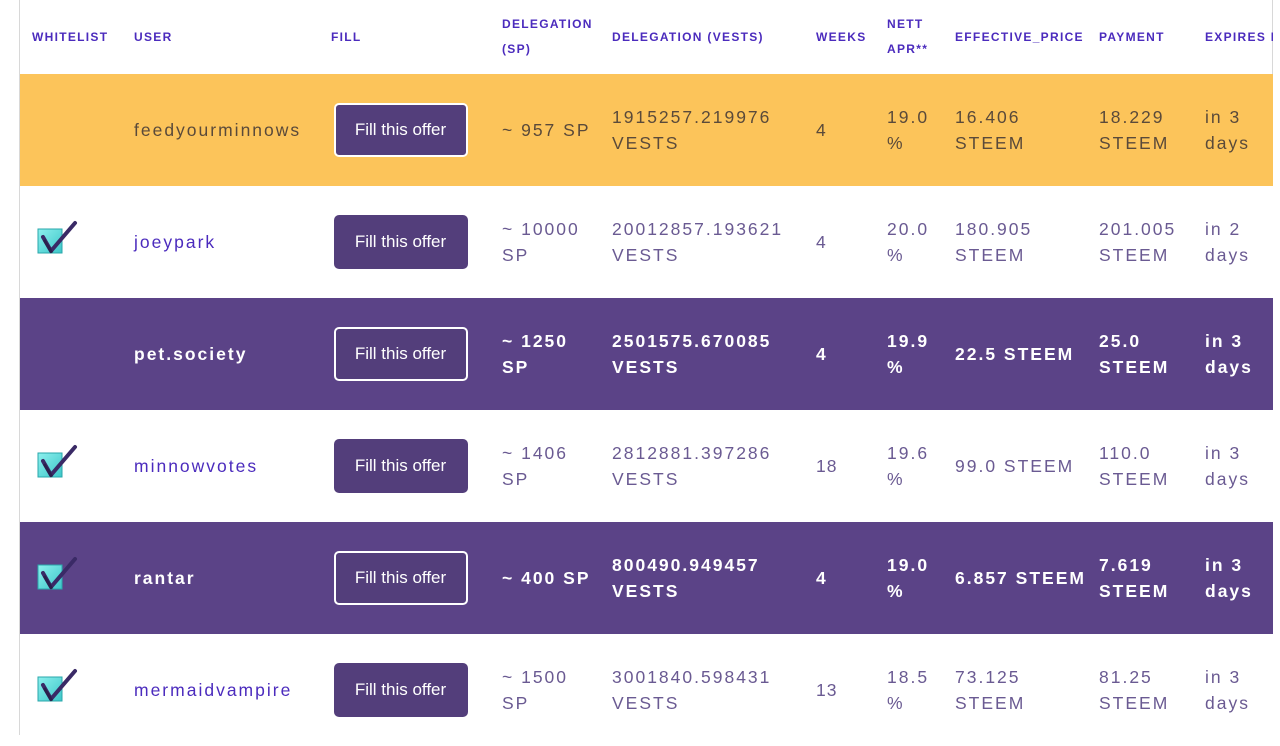 This screenshot has height=746, width=1280. Describe the element at coordinates (210, 242) in the screenshot. I see `user-name: joeypark` at that location.